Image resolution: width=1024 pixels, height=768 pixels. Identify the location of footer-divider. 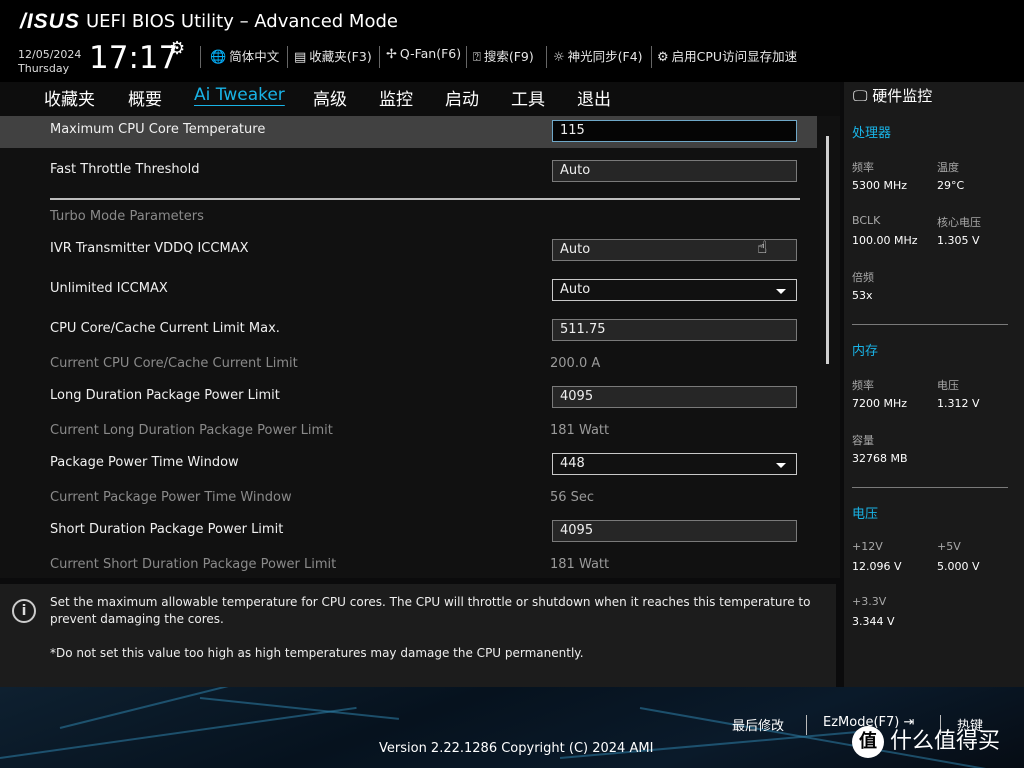
(806, 725).